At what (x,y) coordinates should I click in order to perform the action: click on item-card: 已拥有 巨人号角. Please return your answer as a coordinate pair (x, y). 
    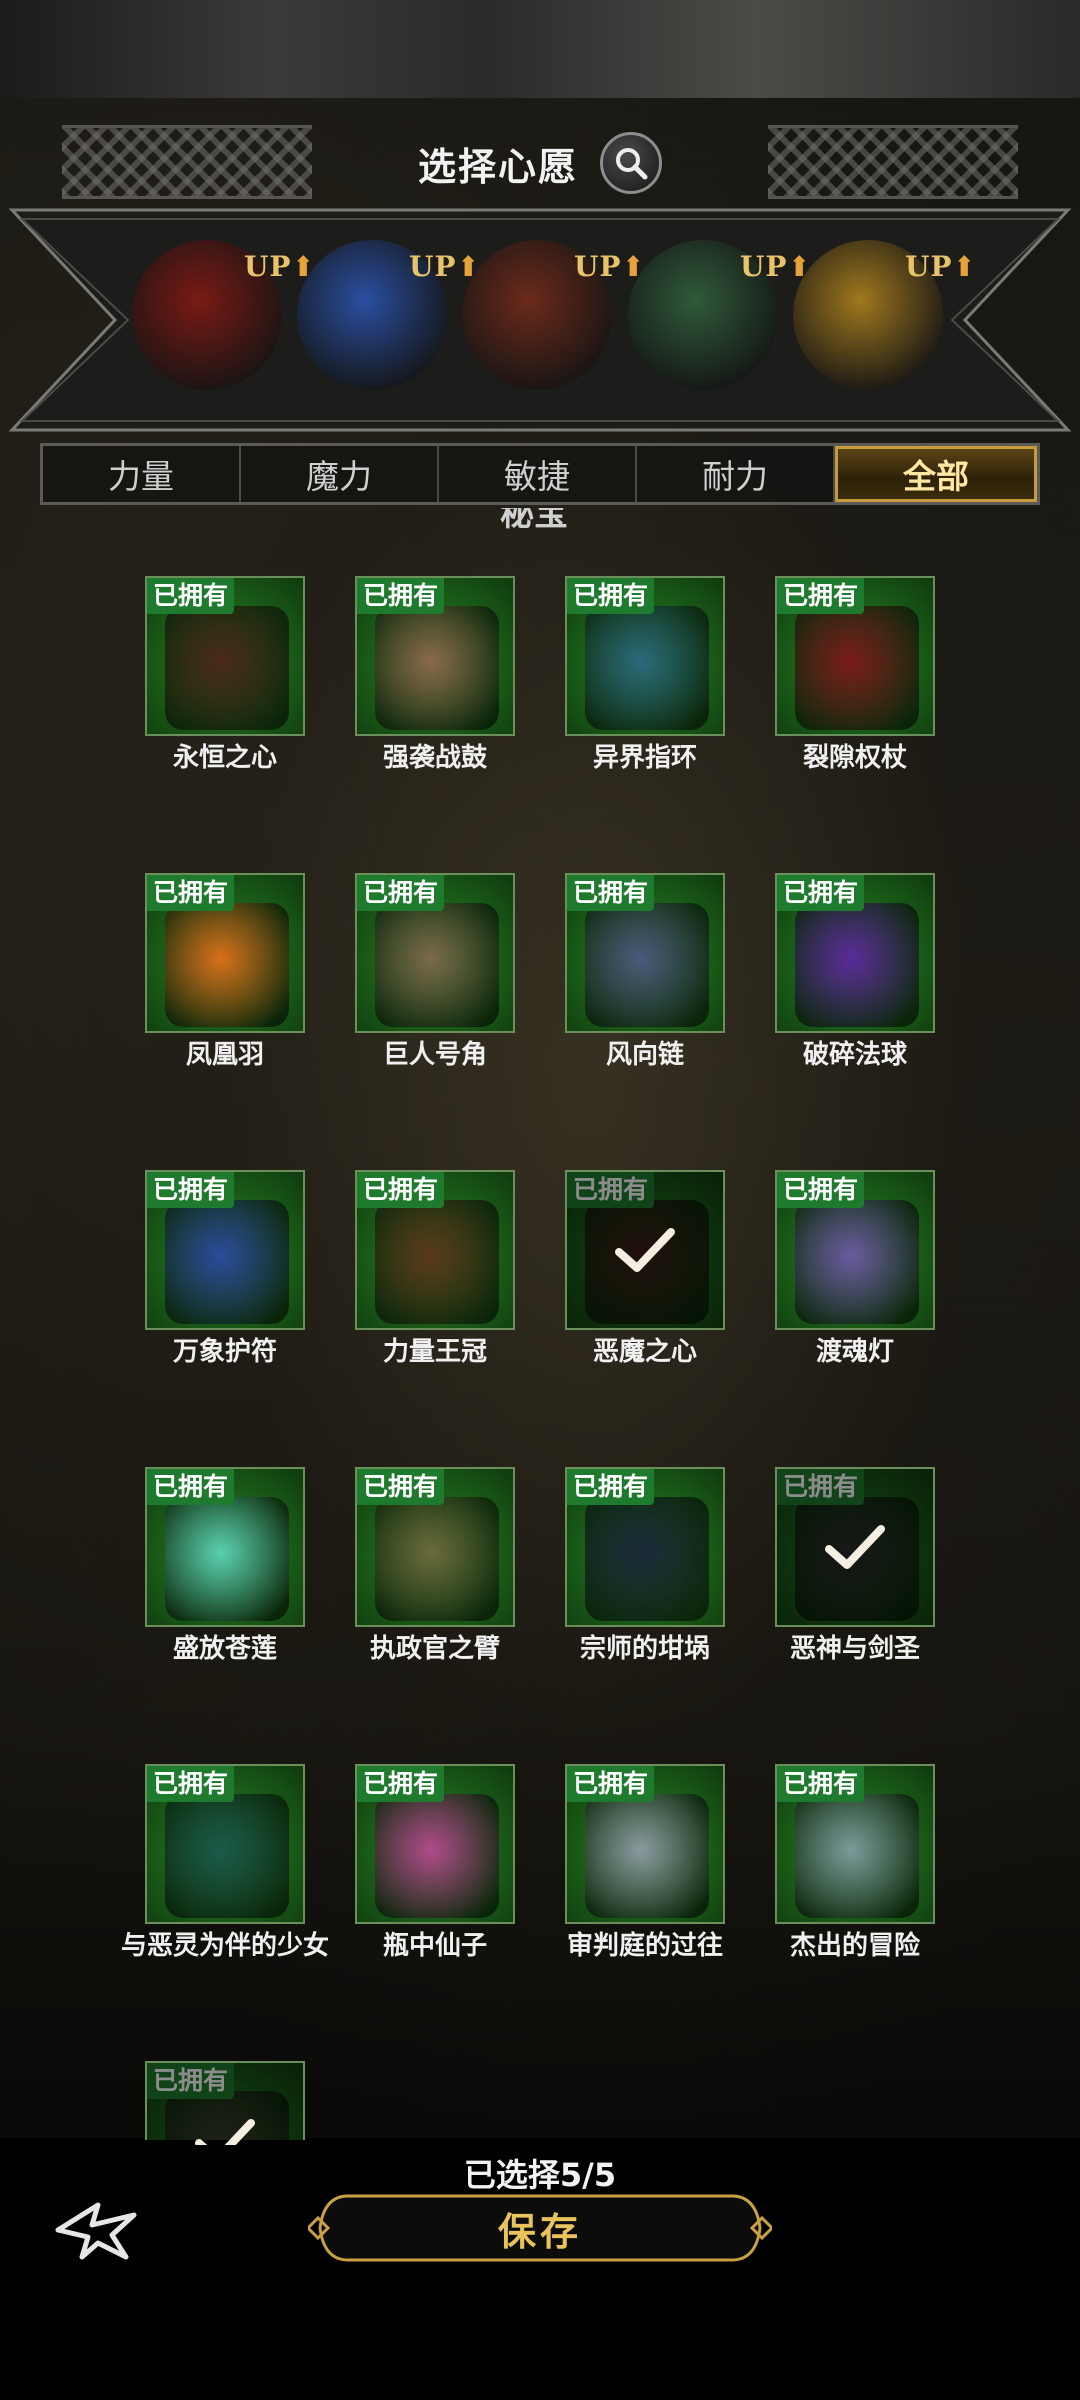
    Looking at the image, I should click on (437, 972).